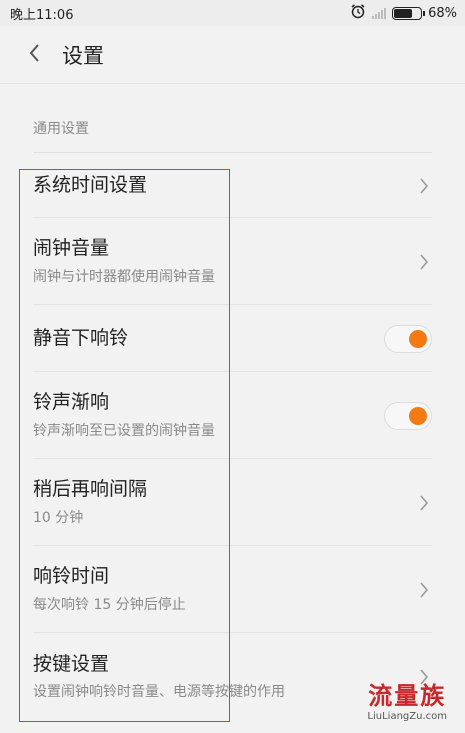 The width and height of the screenshot is (465, 733). Describe the element at coordinates (71, 248) in the screenshot. I see `setting-title: 闹钟音量` at that location.